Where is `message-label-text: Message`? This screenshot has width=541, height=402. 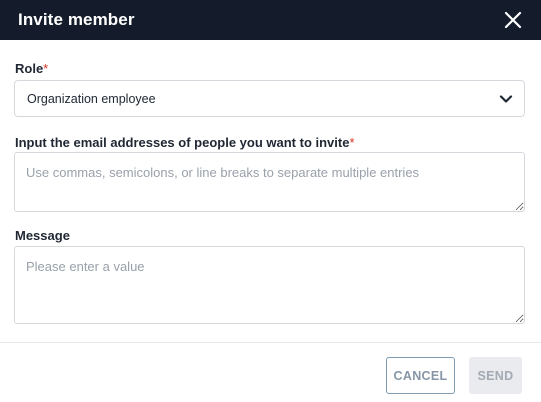 message-label-text: Message is located at coordinates (42, 235).